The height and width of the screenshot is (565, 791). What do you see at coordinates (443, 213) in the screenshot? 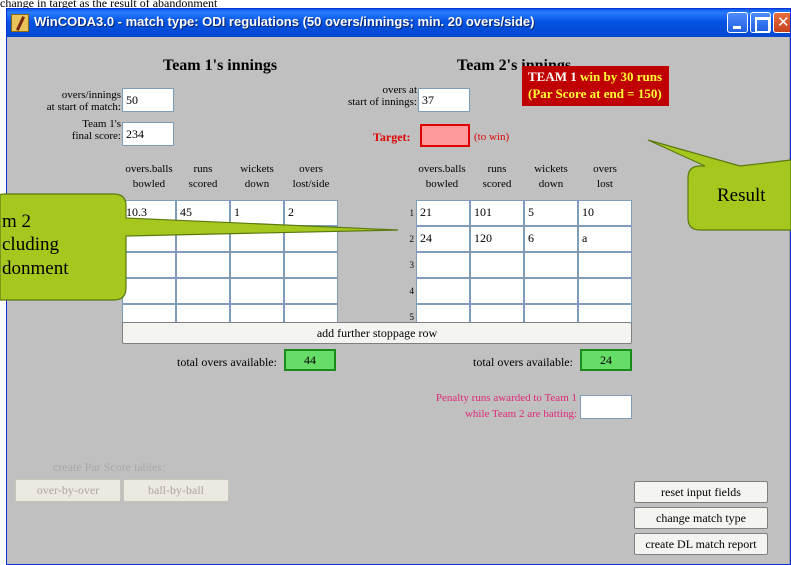
I see `stoppage-cell: 21` at bounding box center [443, 213].